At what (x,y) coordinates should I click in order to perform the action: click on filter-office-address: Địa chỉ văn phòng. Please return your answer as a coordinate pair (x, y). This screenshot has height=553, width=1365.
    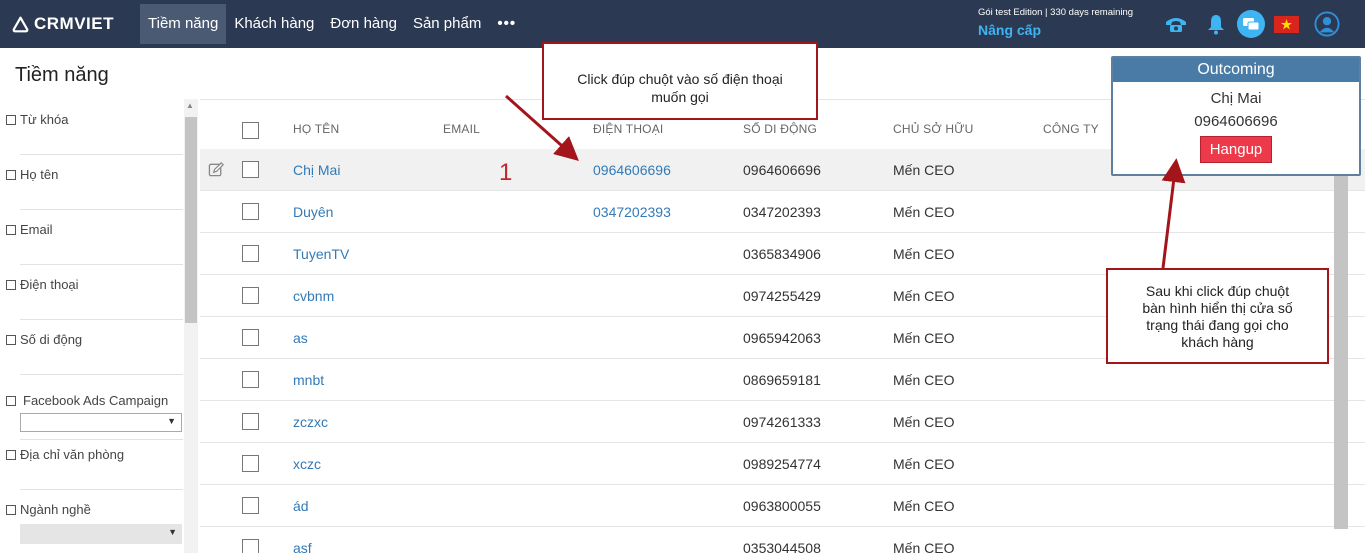
    Looking at the image, I should click on (91, 454).